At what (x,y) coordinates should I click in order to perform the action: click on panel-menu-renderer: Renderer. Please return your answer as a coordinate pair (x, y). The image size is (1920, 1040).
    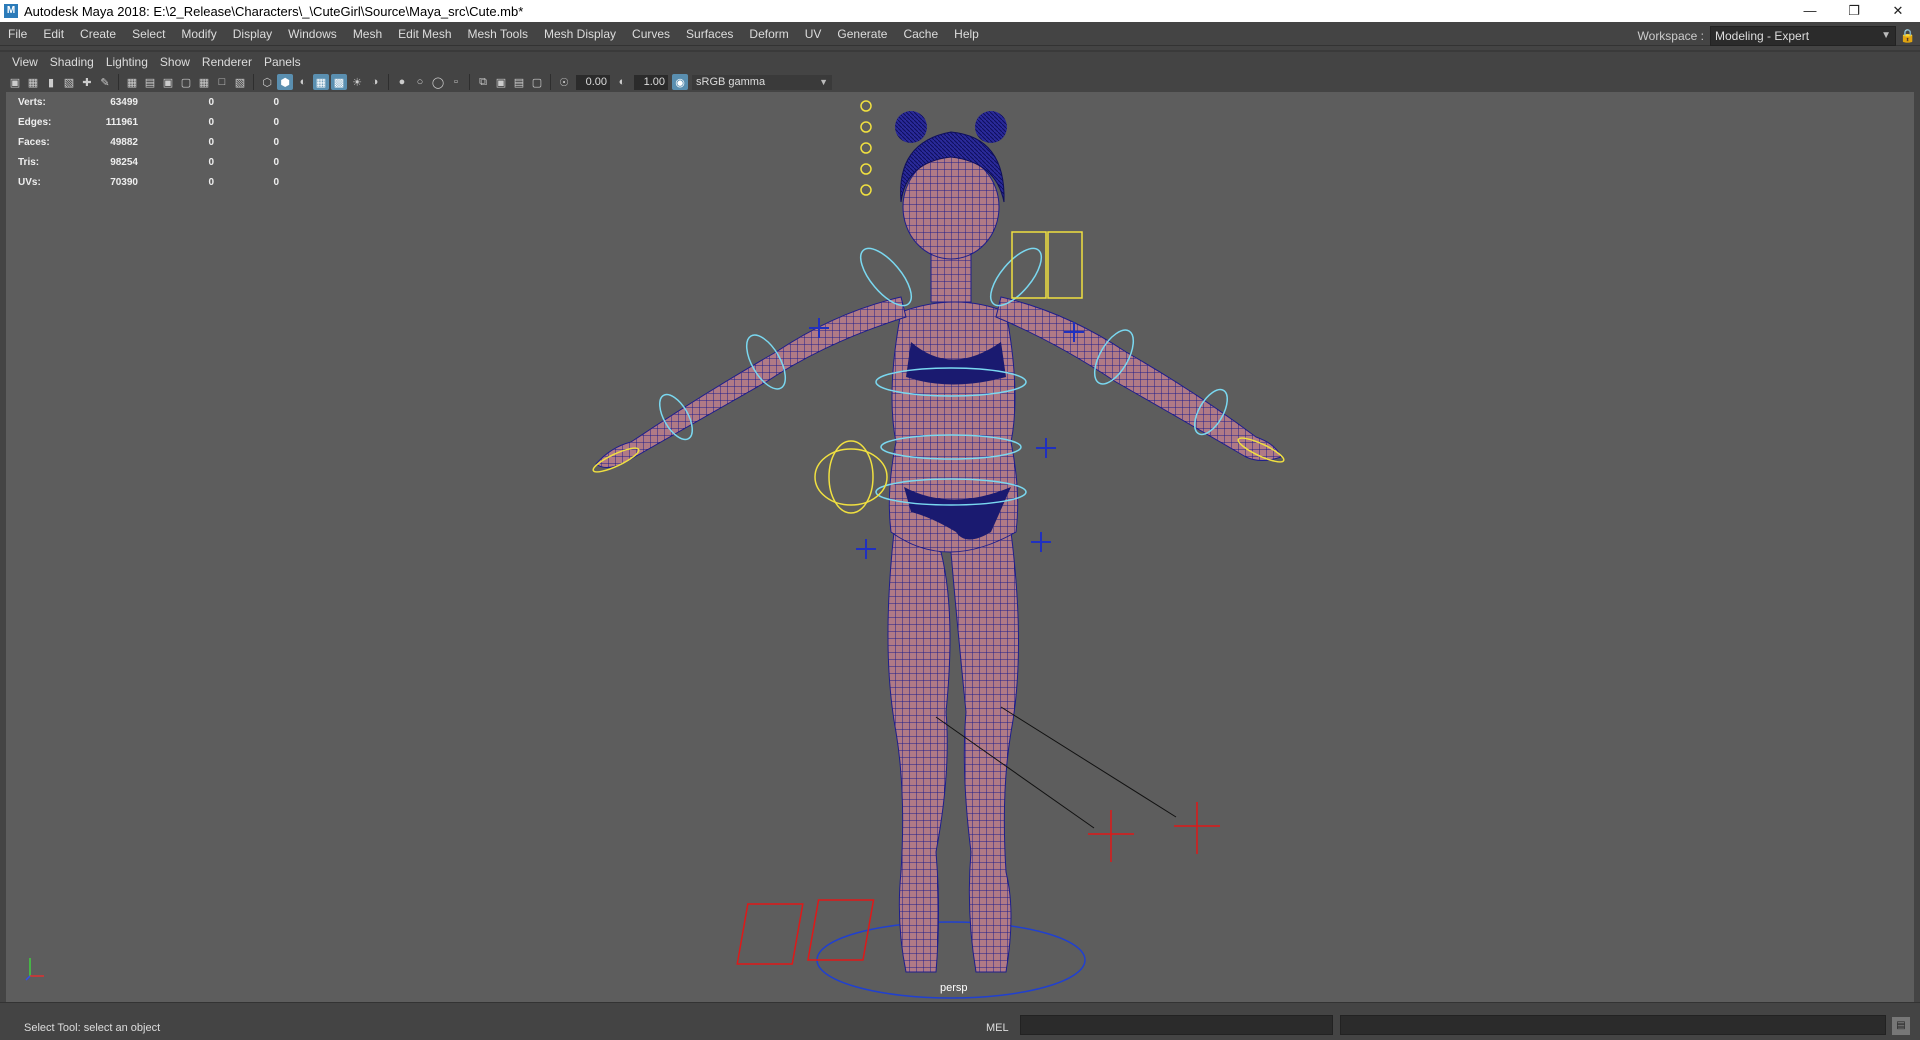
    Looking at the image, I should click on (227, 62).